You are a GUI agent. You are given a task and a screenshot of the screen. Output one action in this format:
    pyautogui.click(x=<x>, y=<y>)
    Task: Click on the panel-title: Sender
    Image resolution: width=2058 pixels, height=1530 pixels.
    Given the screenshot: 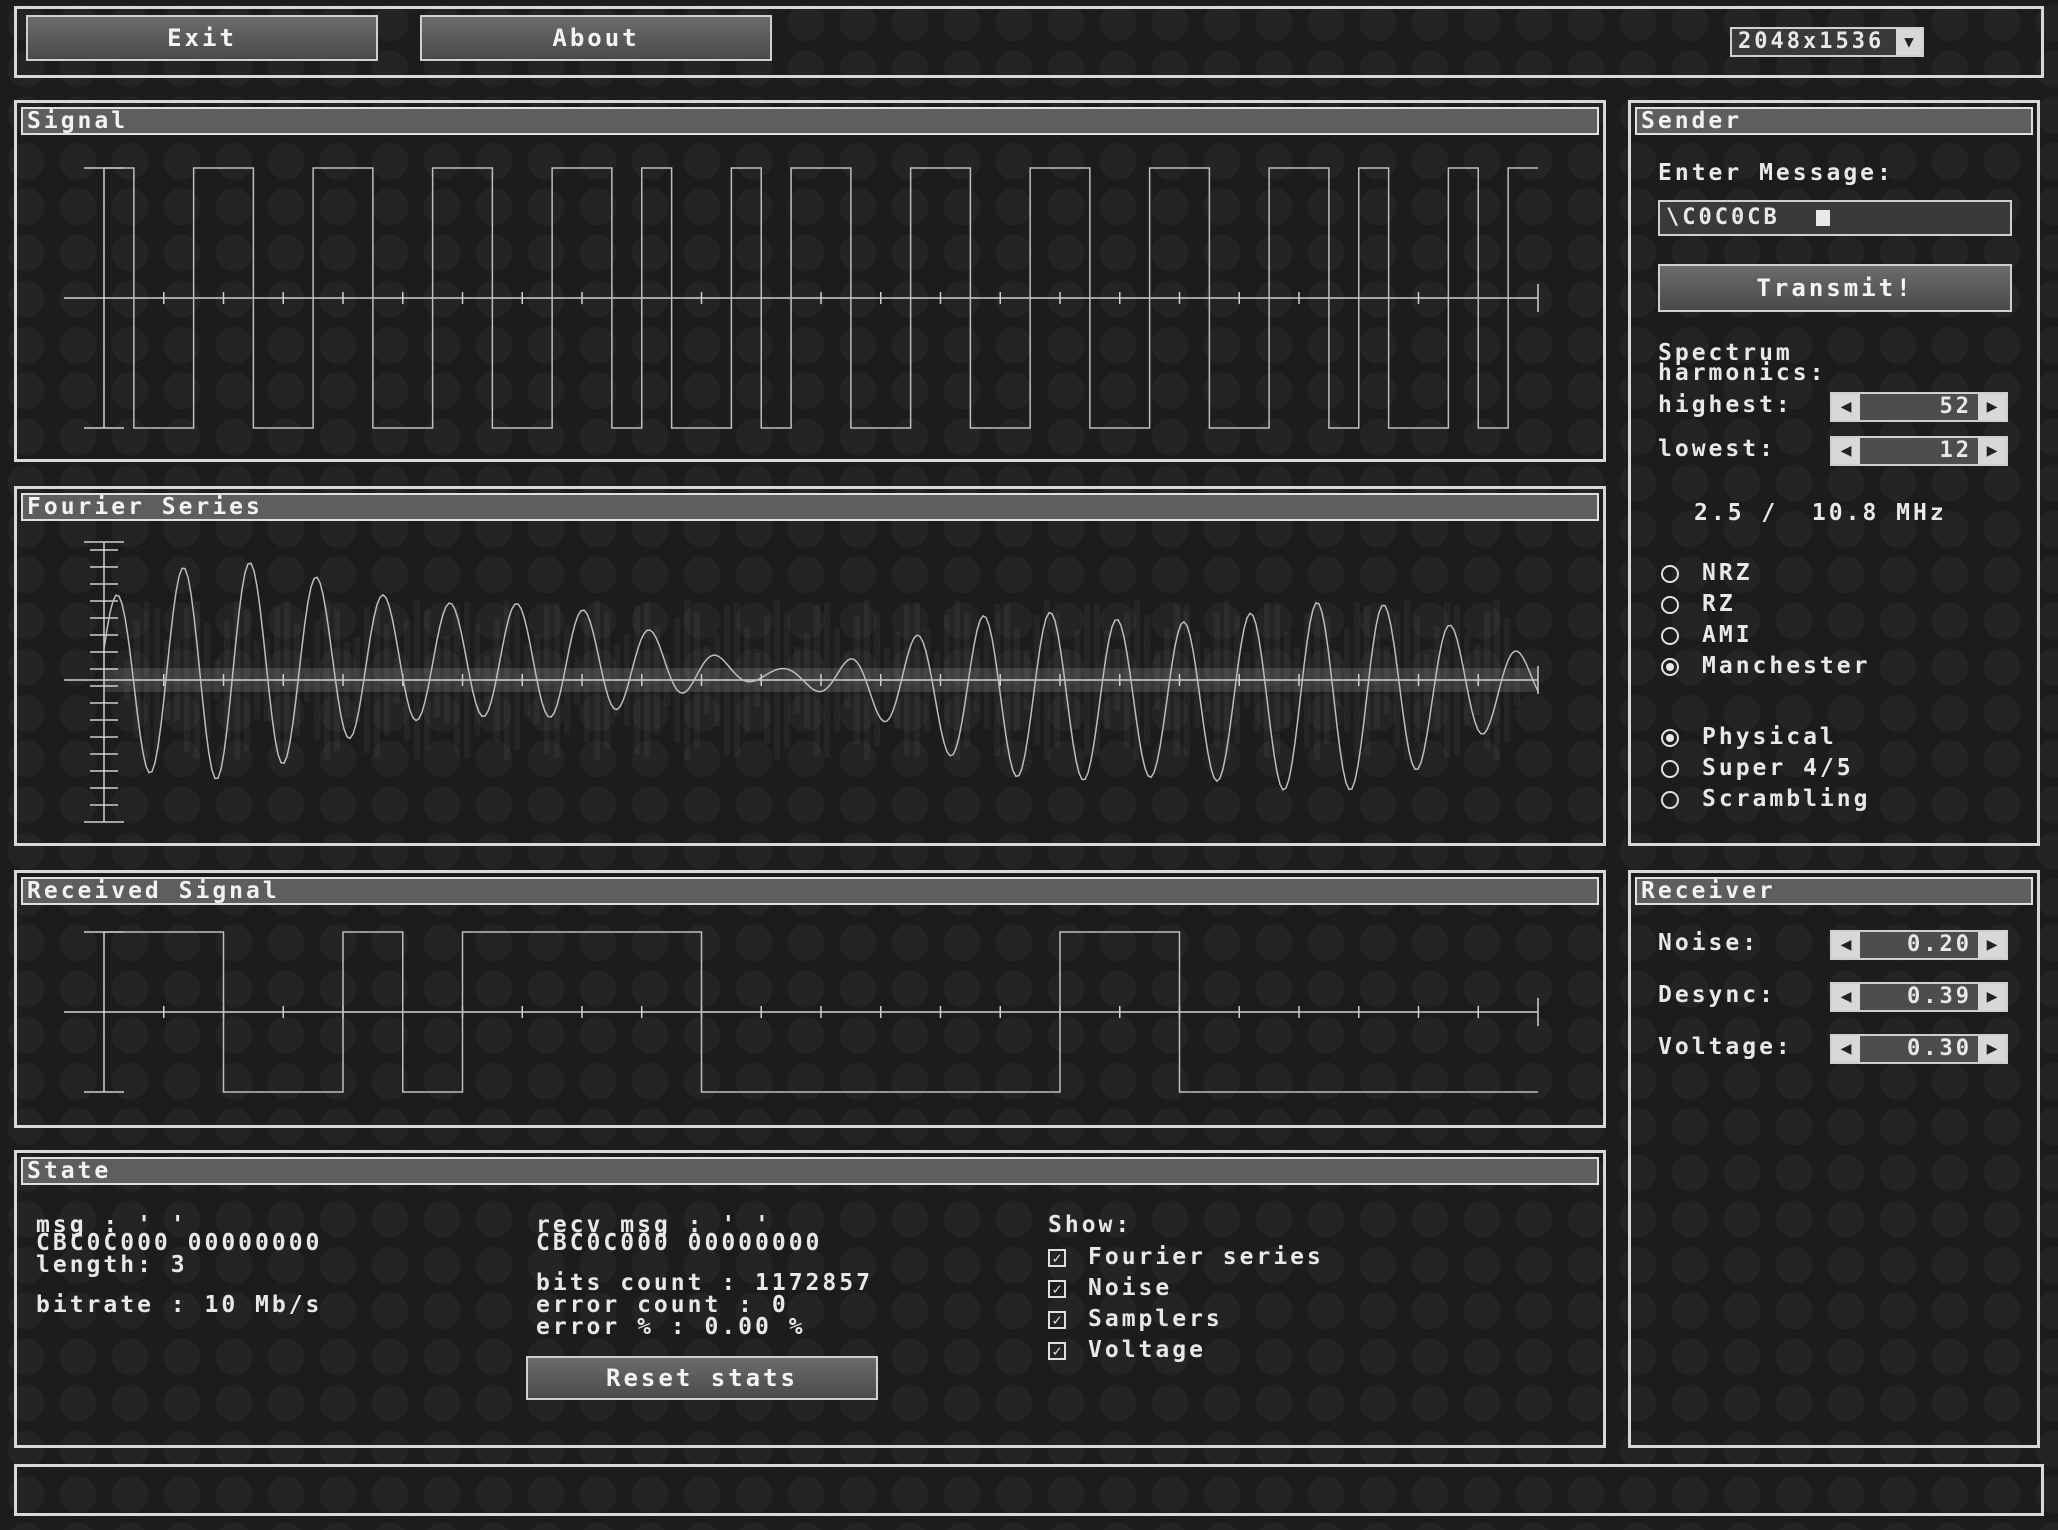 What is the action you would take?
    pyautogui.click(x=1834, y=121)
    